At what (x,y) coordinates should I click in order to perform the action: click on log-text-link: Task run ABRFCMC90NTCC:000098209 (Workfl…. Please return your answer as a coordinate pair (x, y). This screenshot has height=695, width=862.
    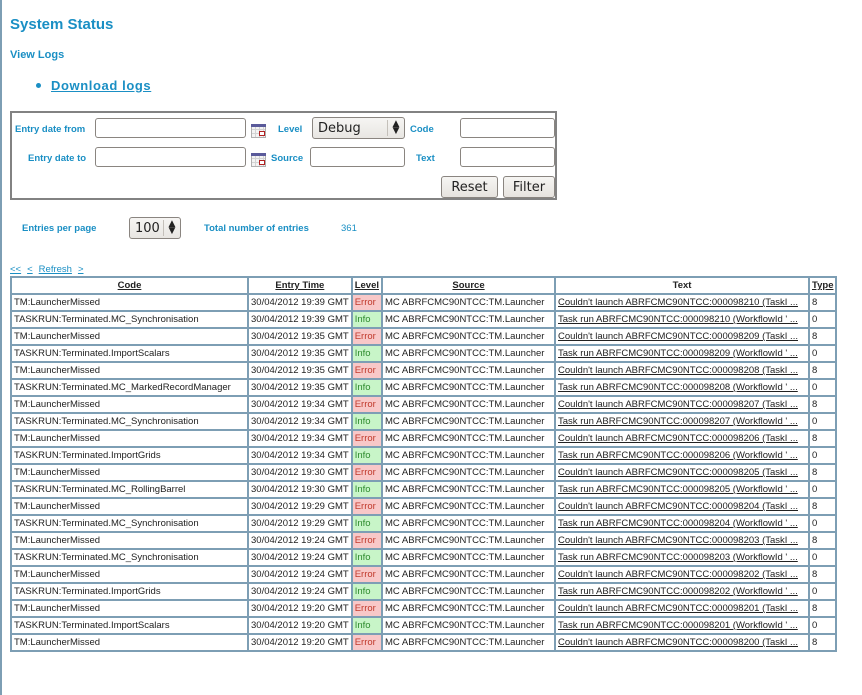
    Looking at the image, I should click on (678, 353).